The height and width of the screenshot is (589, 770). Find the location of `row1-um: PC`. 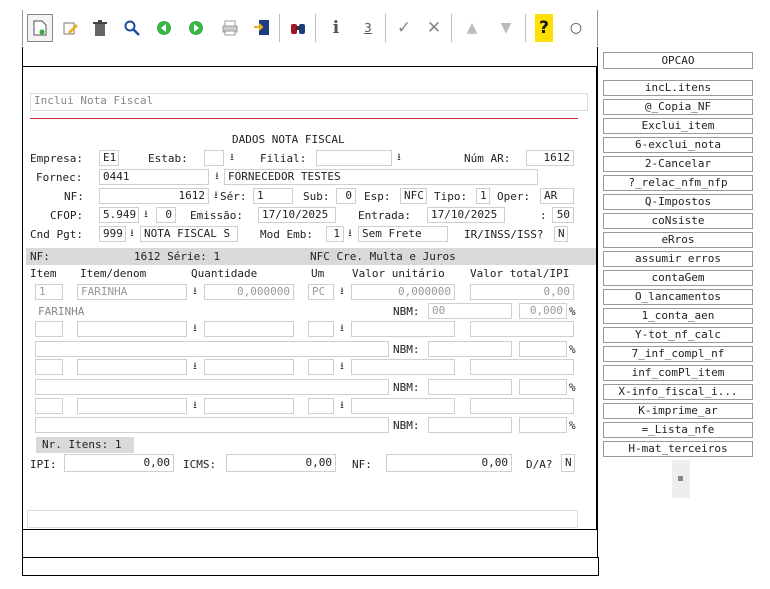

row1-um: PC is located at coordinates (321, 292).